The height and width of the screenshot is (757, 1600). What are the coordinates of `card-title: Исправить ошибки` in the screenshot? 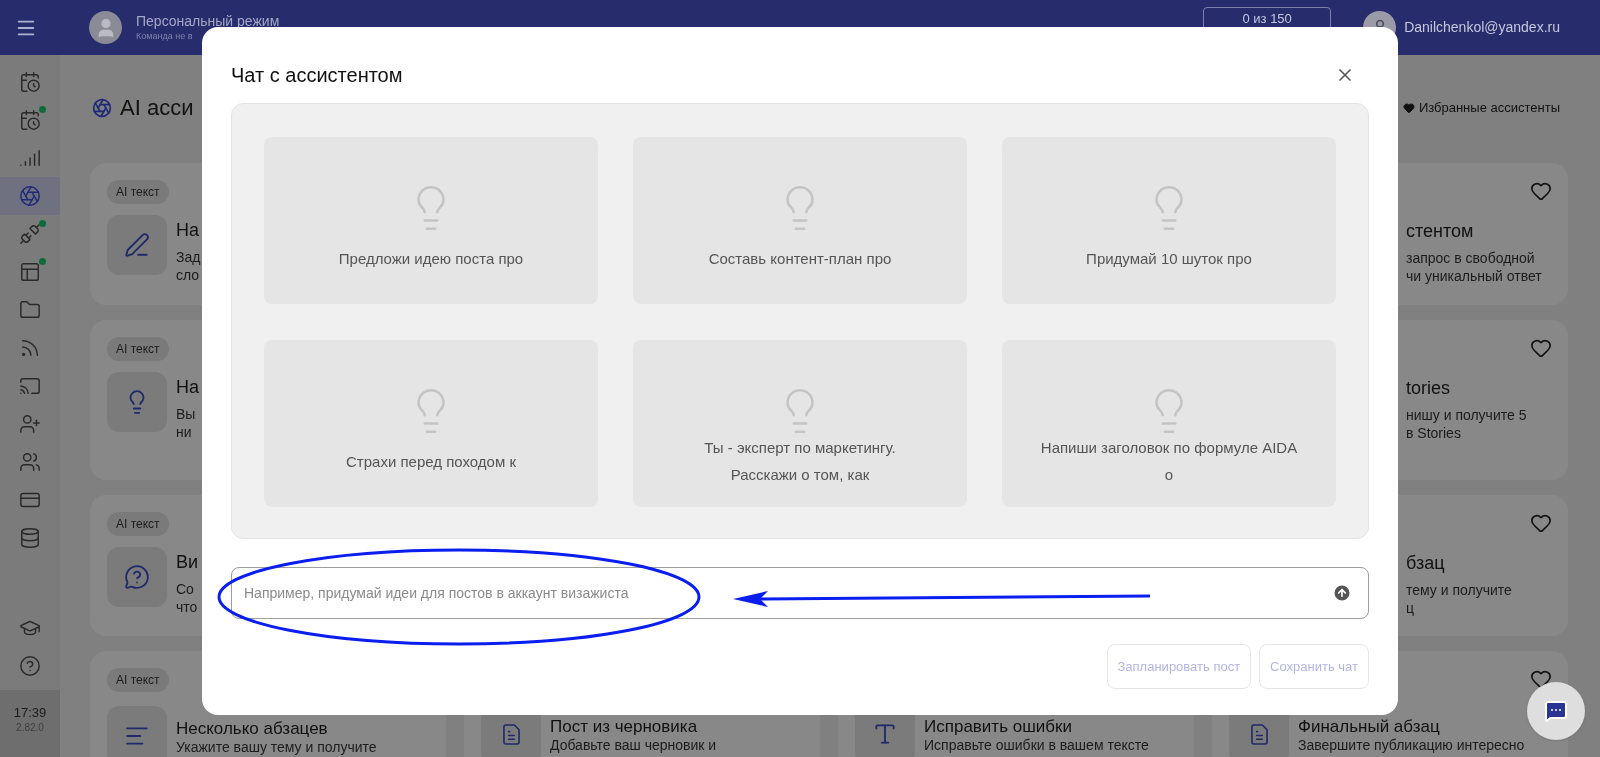 It's located at (998, 726).